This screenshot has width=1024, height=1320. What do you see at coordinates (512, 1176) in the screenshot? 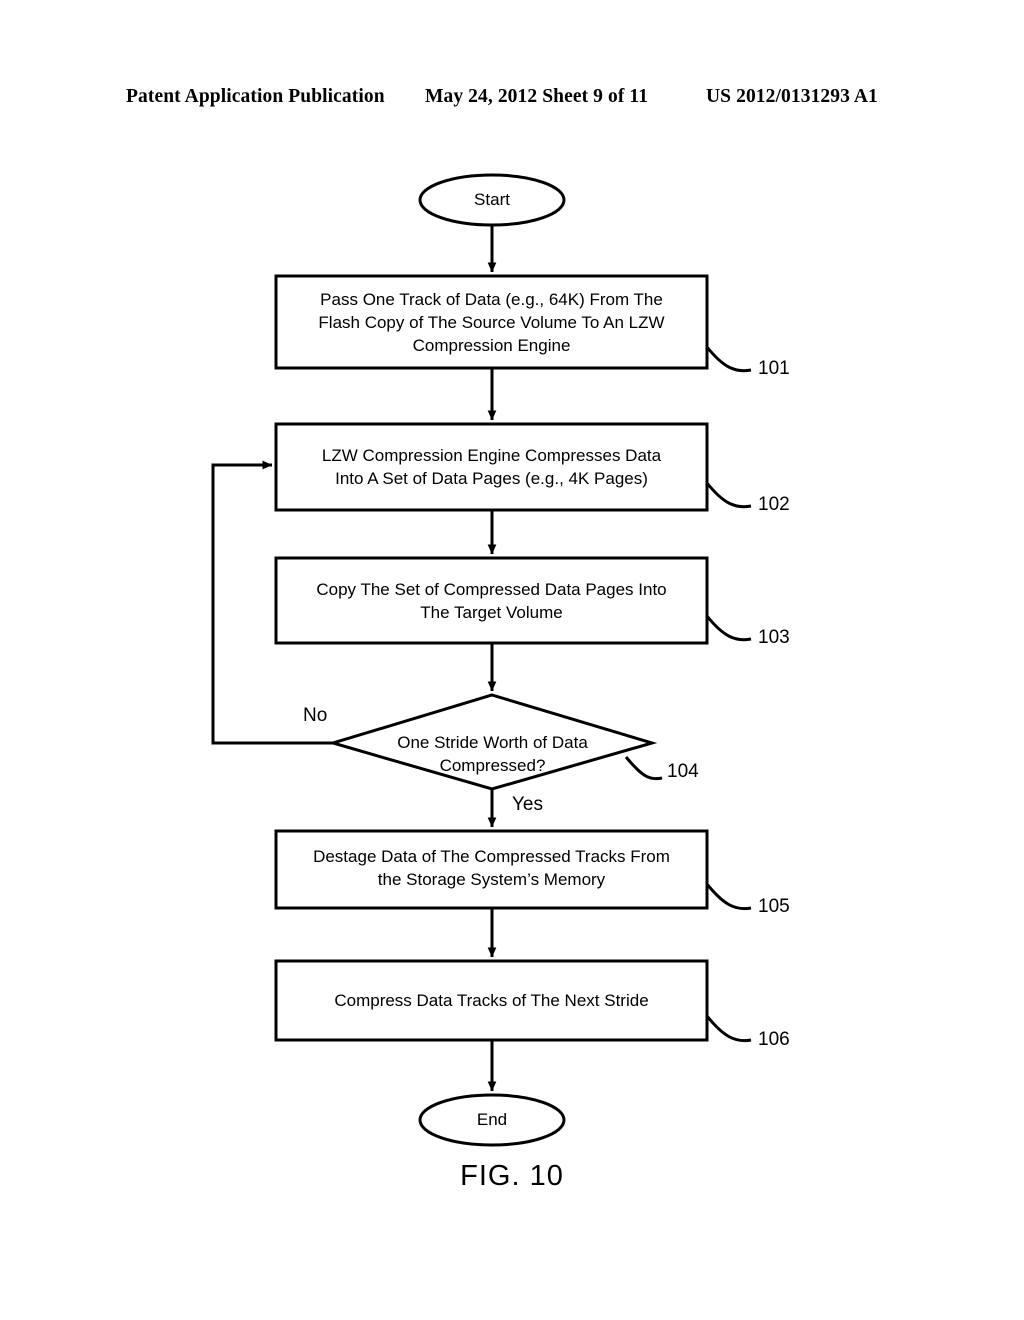
I see `figure-caption: FIG. 10` at bounding box center [512, 1176].